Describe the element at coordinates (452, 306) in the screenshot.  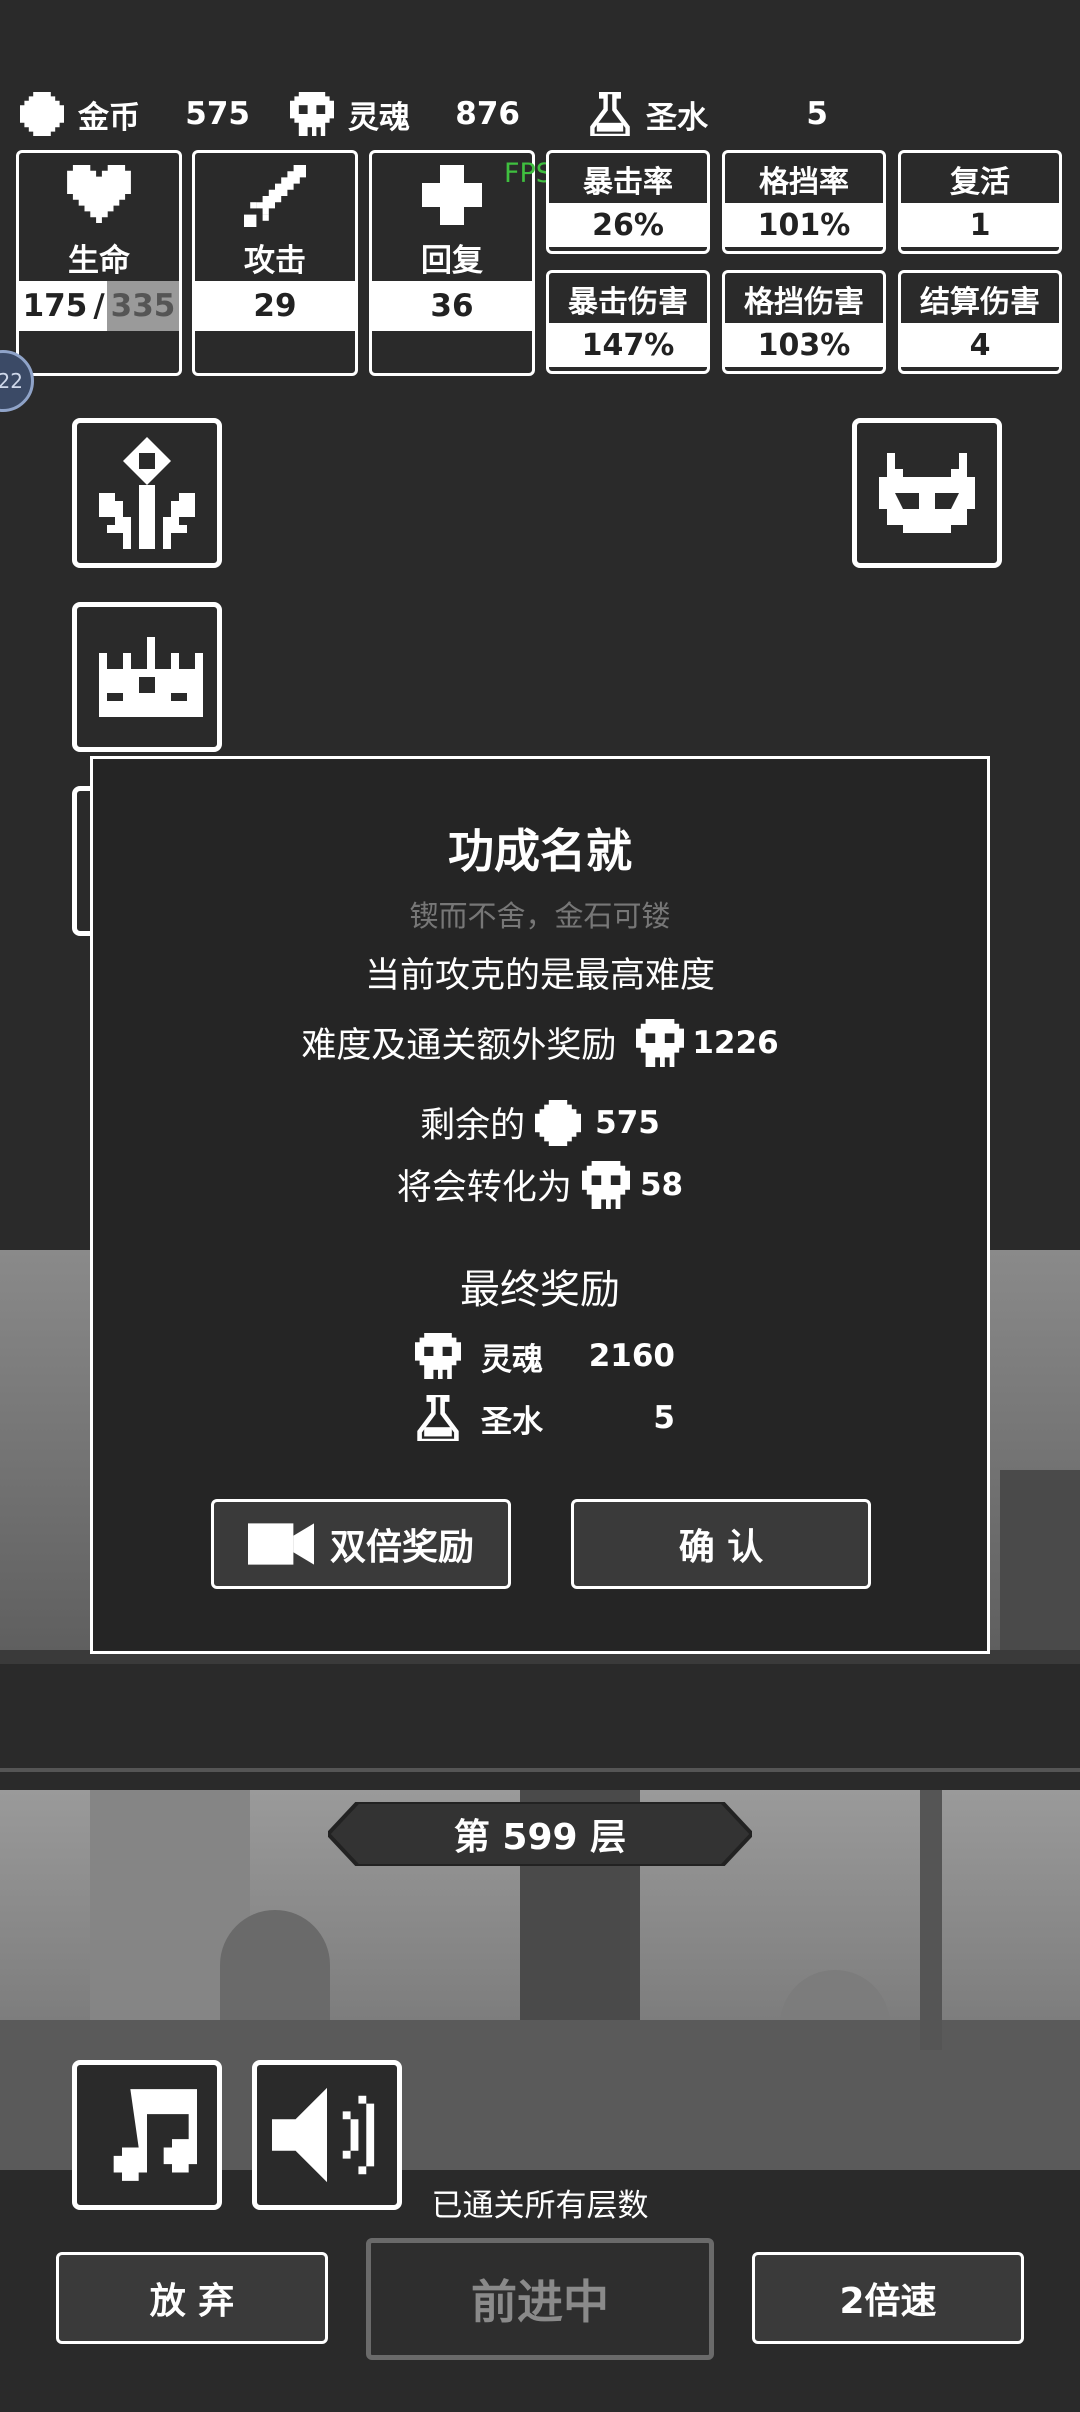
I see `recover-value: 36` at that location.